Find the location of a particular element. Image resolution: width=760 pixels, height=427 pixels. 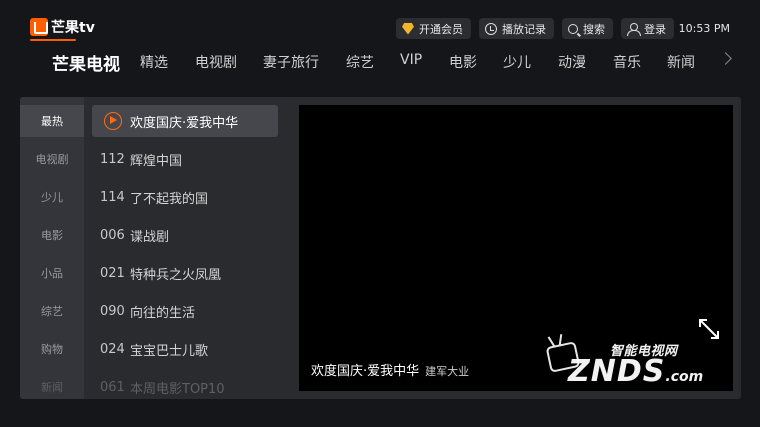

channel-name: 辉煌中国 is located at coordinates (156, 161).